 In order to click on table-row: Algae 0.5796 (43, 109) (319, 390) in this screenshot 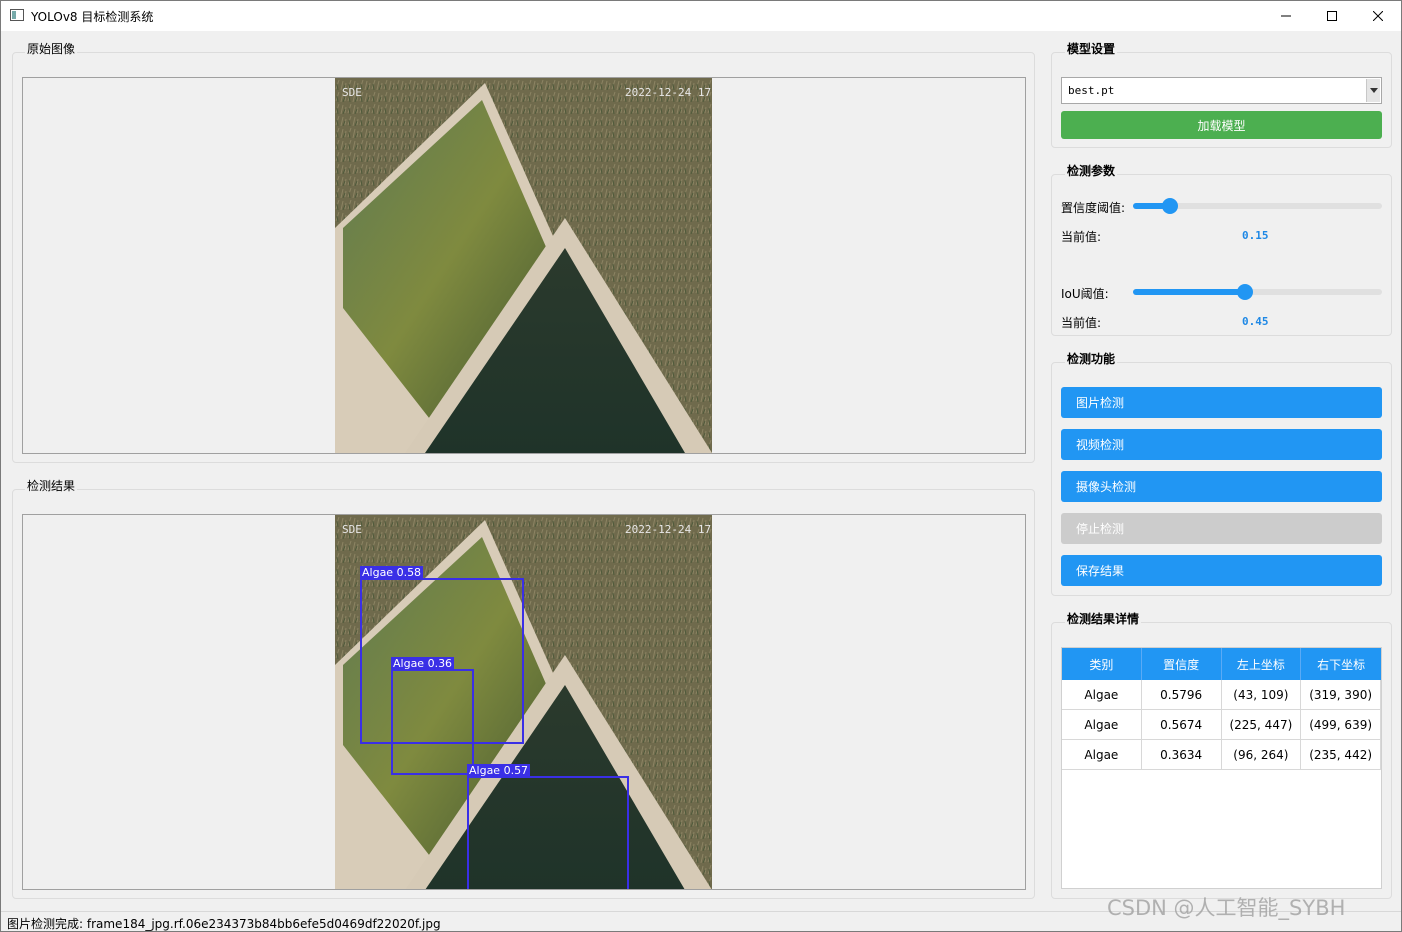, I will do `click(1221, 695)`.